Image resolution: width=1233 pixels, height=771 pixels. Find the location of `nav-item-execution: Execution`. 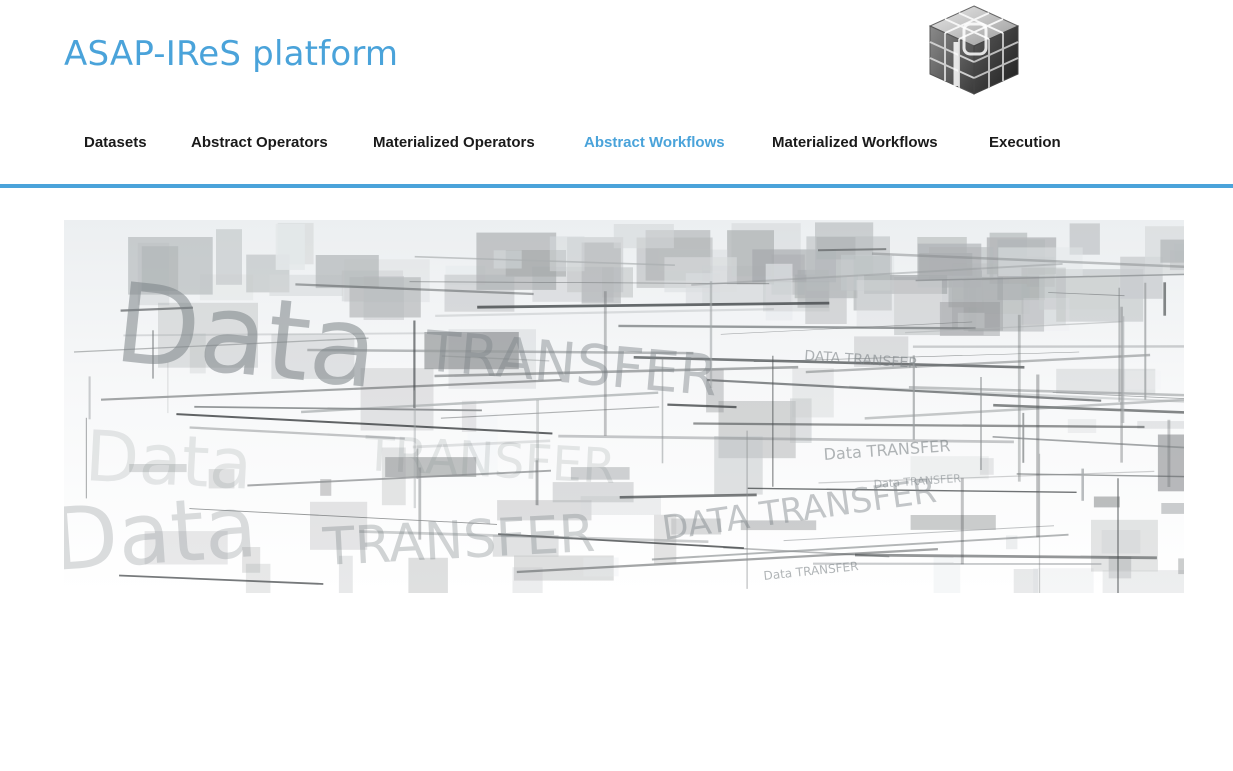

nav-item-execution: Execution is located at coordinates (1025, 142).